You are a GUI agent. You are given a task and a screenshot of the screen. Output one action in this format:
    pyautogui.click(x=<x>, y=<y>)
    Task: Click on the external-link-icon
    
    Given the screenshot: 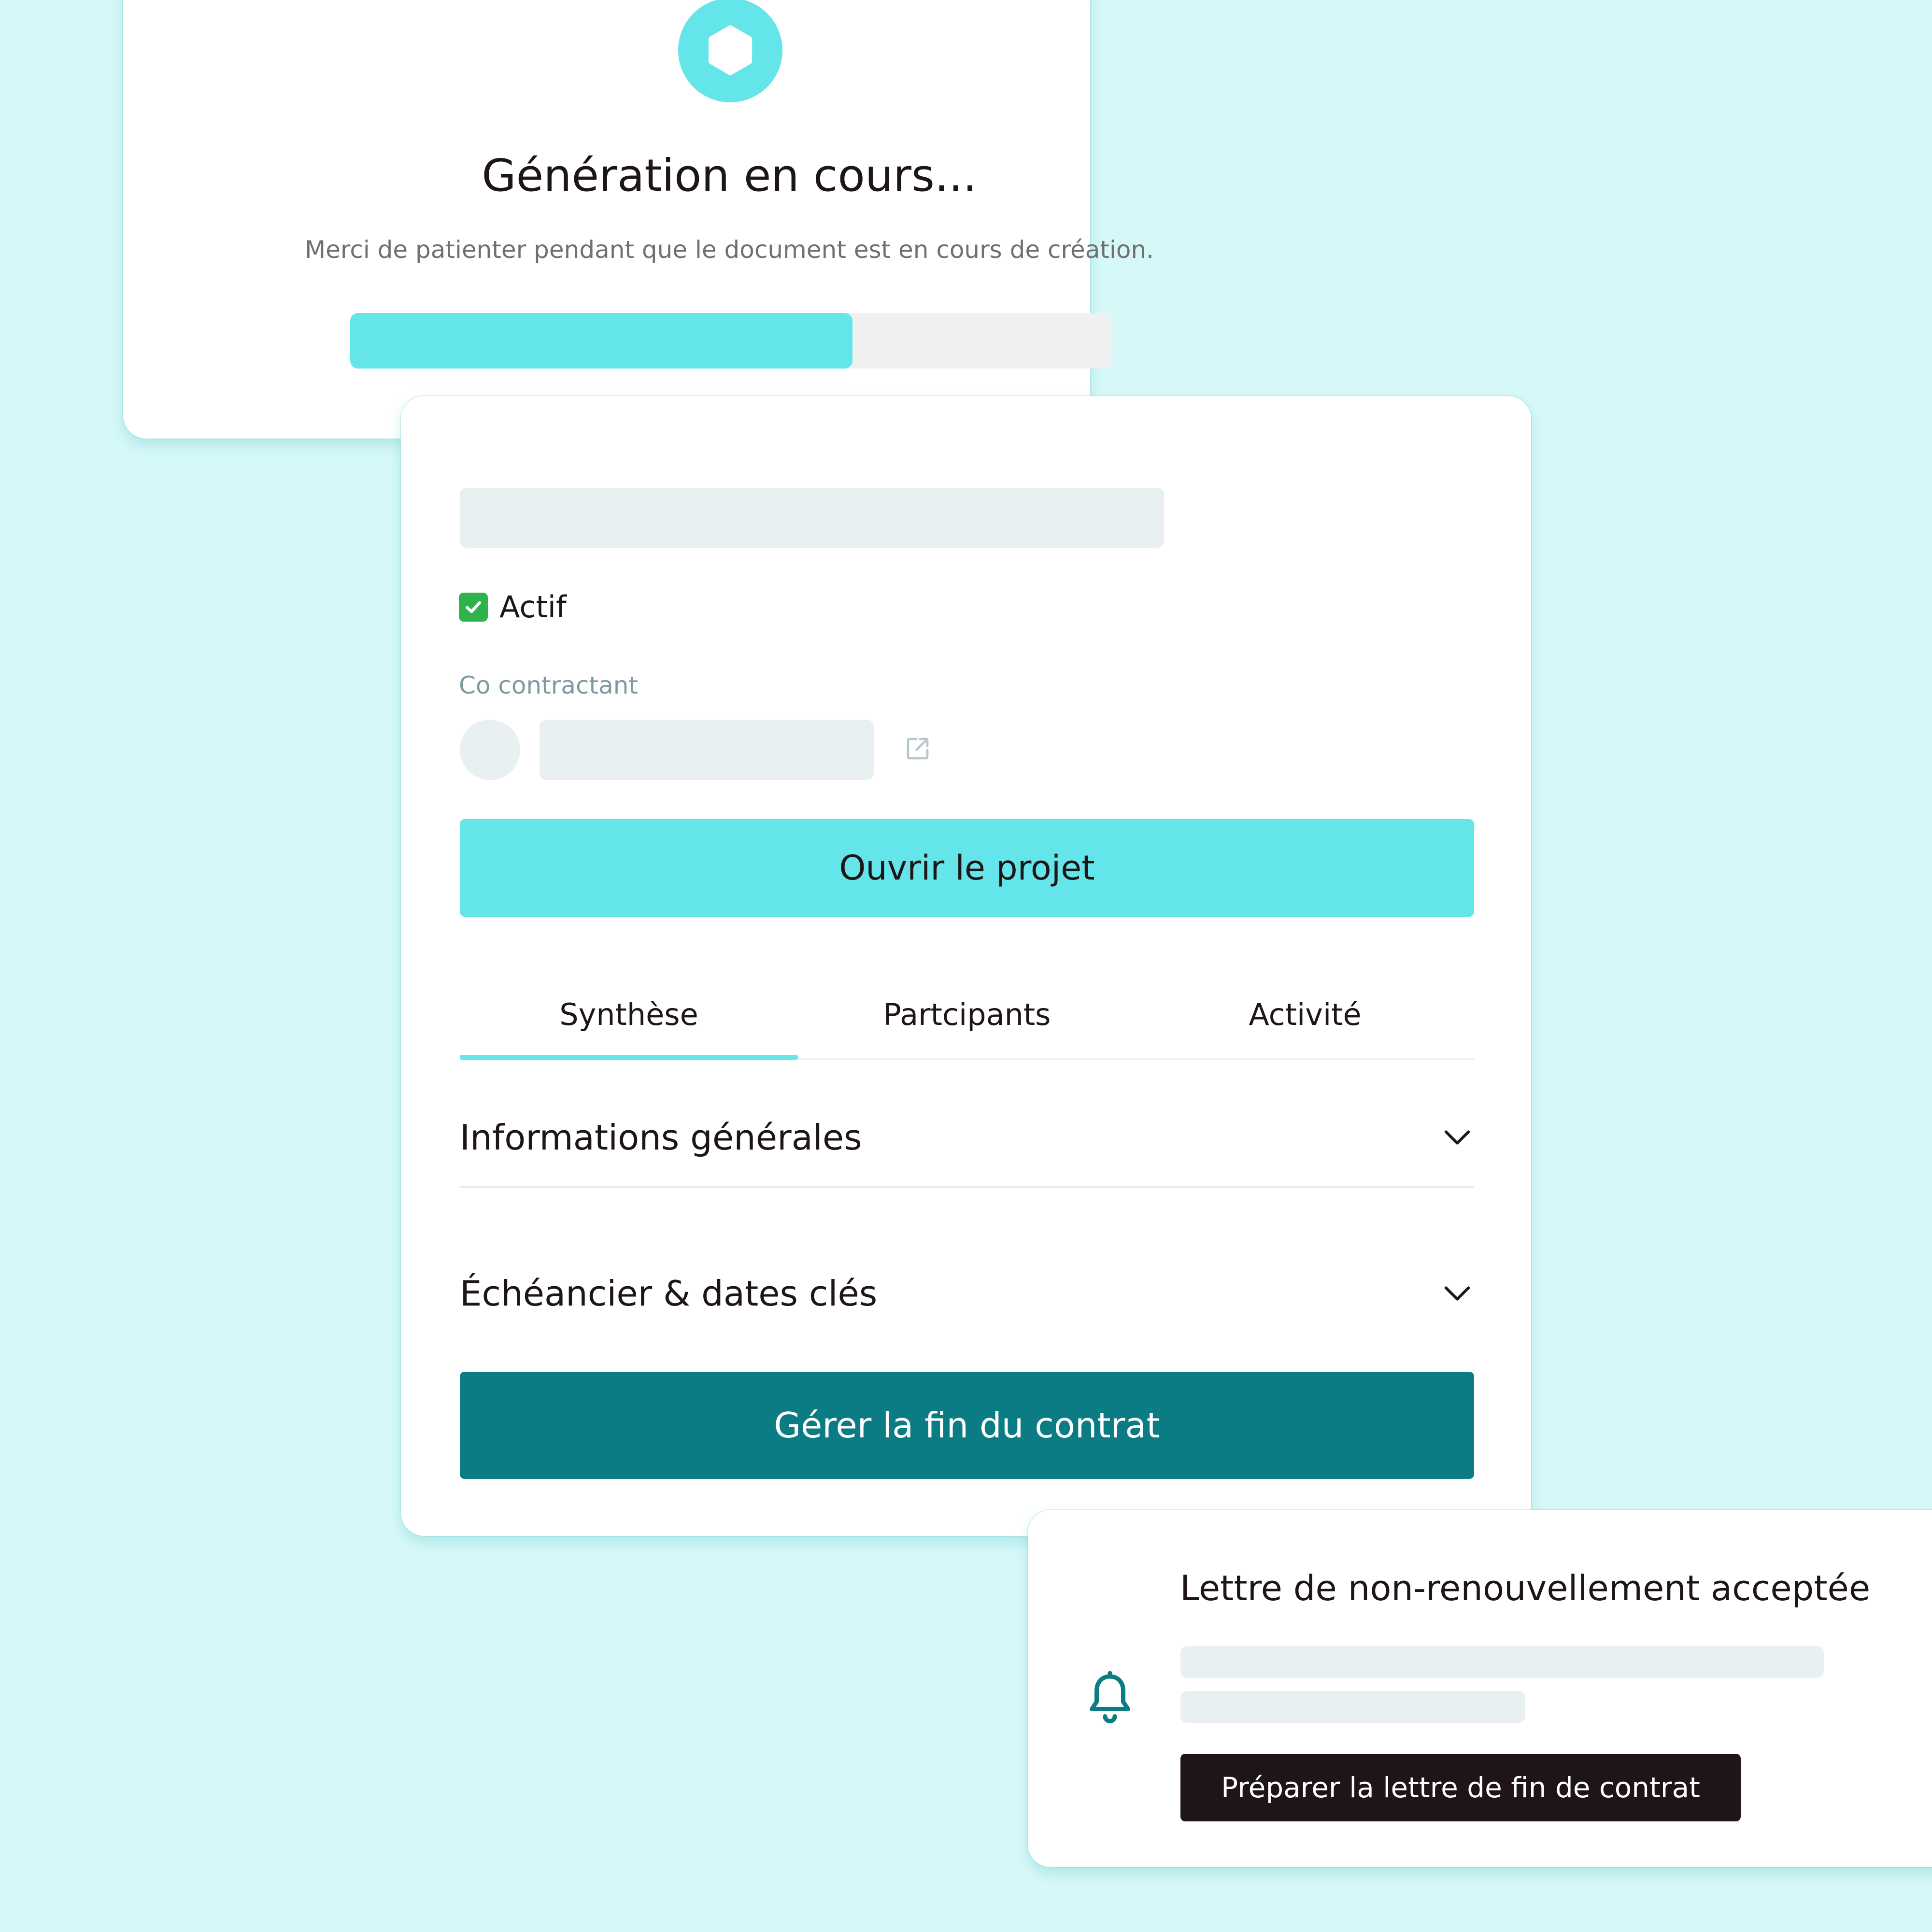 What is the action you would take?
    pyautogui.click(x=917, y=748)
    